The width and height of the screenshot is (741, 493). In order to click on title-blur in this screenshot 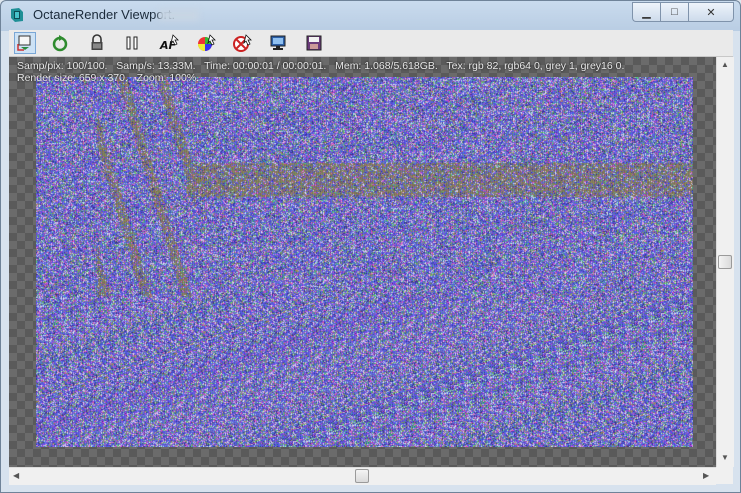, I will do `click(179, 15)`.